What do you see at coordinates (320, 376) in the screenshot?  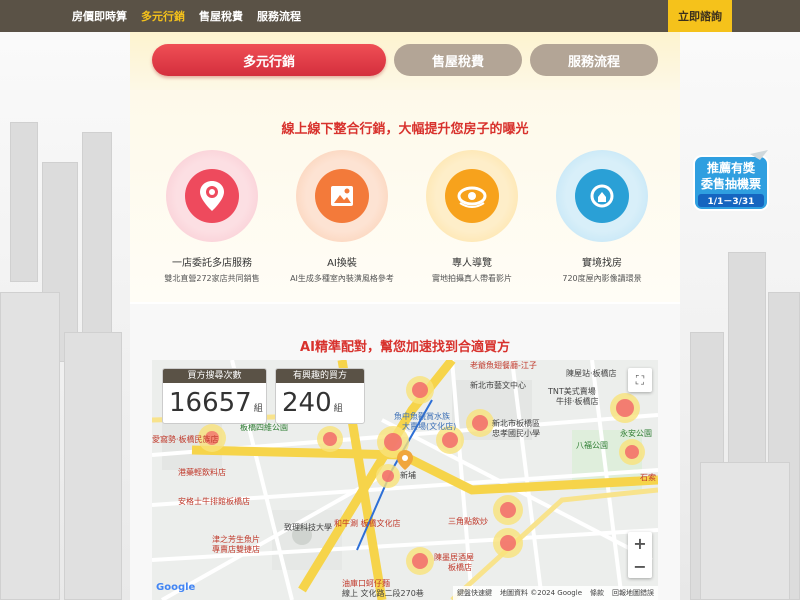 I see `stat-header: 有興趣的買方` at bounding box center [320, 376].